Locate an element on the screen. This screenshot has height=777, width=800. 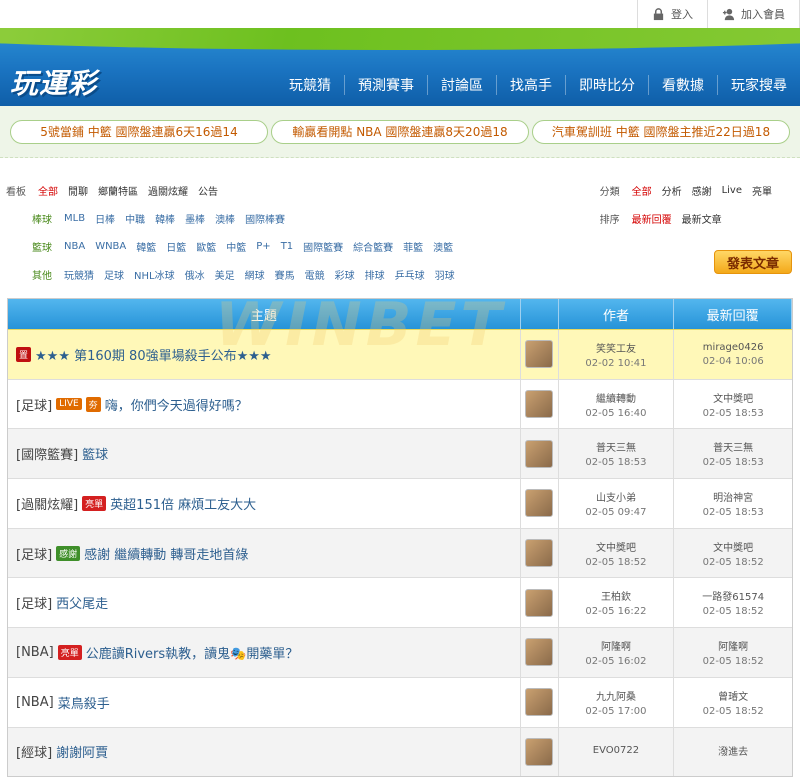
topic-title: ★★★ 第160期 80強單場殺手公布★★★ is located at coordinates (153, 354).